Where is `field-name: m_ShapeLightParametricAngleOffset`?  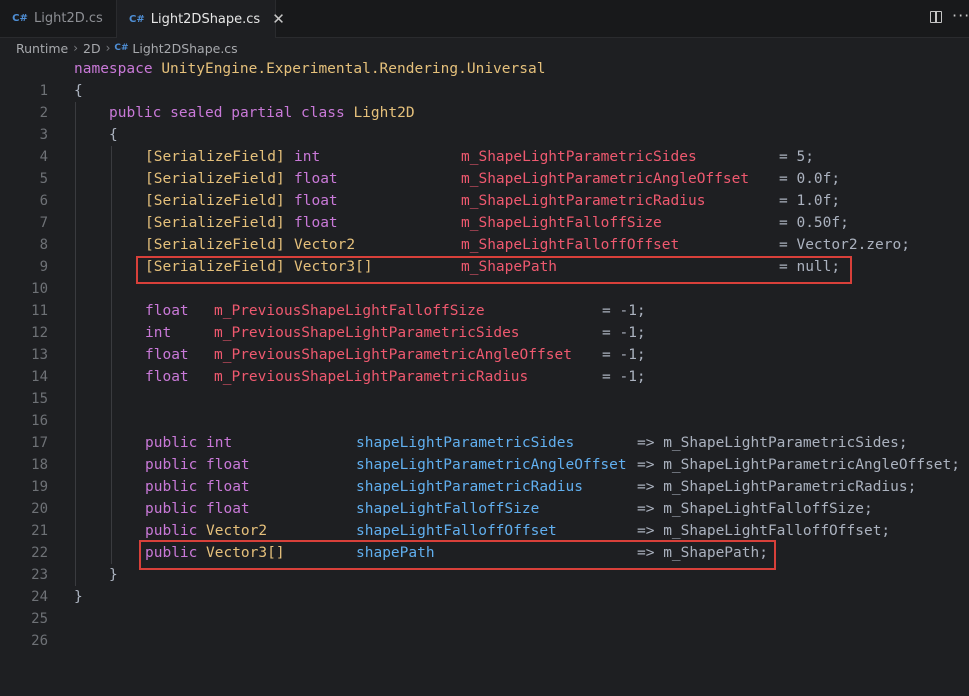 field-name: m_ShapeLightParametricAngleOffset is located at coordinates (605, 179).